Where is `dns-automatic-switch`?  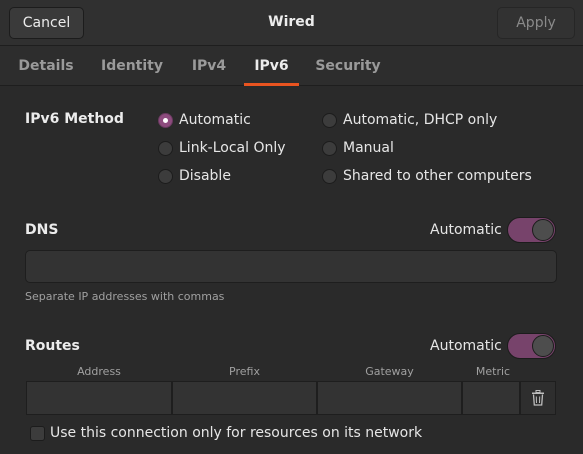
dns-automatic-switch is located at coordinates (531, 230).